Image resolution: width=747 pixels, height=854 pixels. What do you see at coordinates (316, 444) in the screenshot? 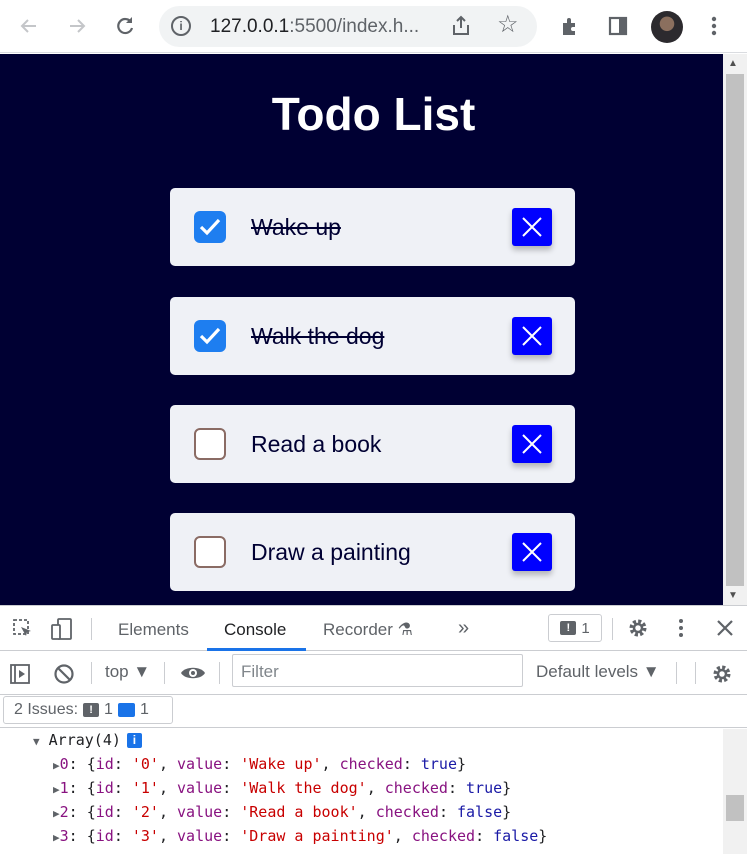
I see `todo-label: Read a book` at bounding box center [316, 444].